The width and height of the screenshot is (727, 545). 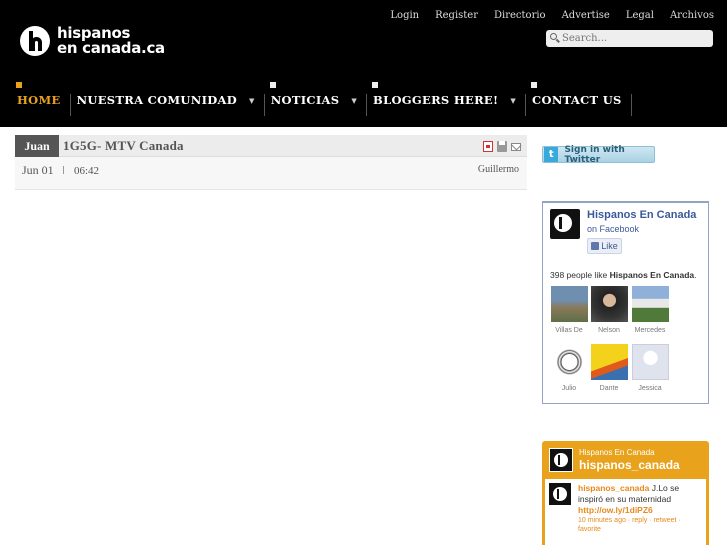 What do you see at coordinates (516, 147) in the screenshot?
I see `email-icon` at bounding box center [516, 147].